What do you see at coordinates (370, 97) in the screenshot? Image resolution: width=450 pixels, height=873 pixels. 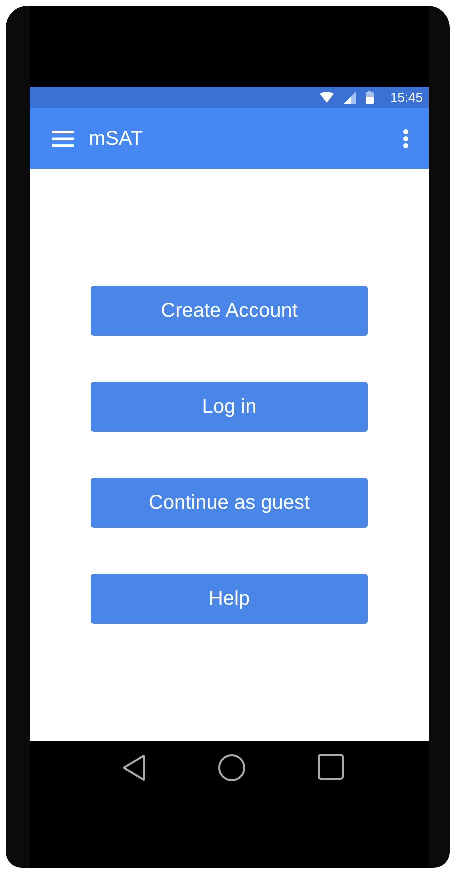 I see `battery-icon` at bounding box center [370, 97].